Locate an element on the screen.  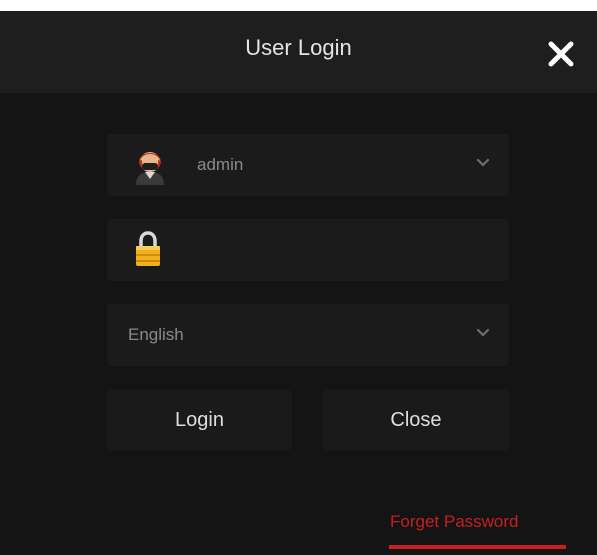
user-select-value: admin is located at coordinates (220, 164).